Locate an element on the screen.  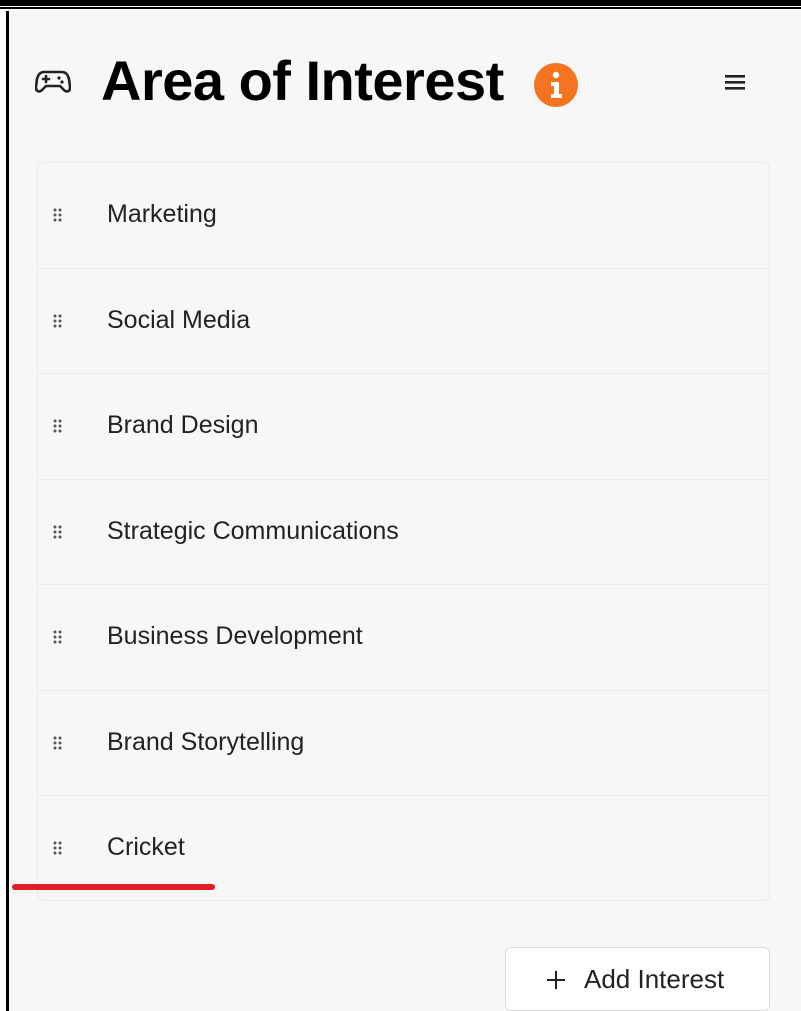
interest-item: Strategic Communications is located at coordinates (403, 532).